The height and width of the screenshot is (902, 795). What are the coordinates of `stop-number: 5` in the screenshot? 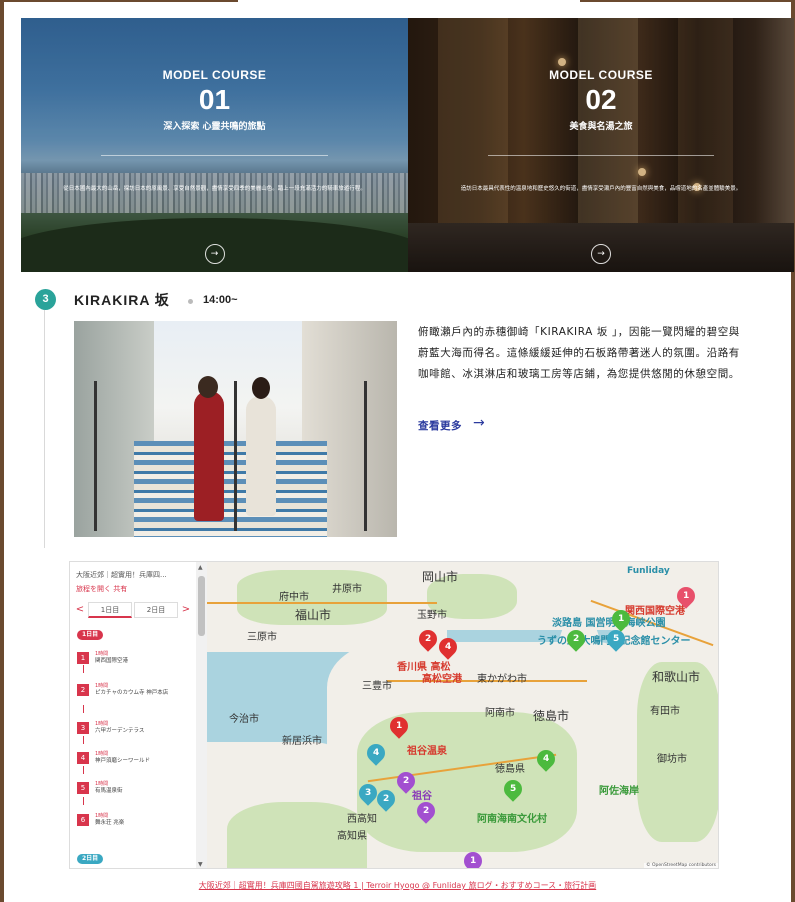 It's located at (83, 788).